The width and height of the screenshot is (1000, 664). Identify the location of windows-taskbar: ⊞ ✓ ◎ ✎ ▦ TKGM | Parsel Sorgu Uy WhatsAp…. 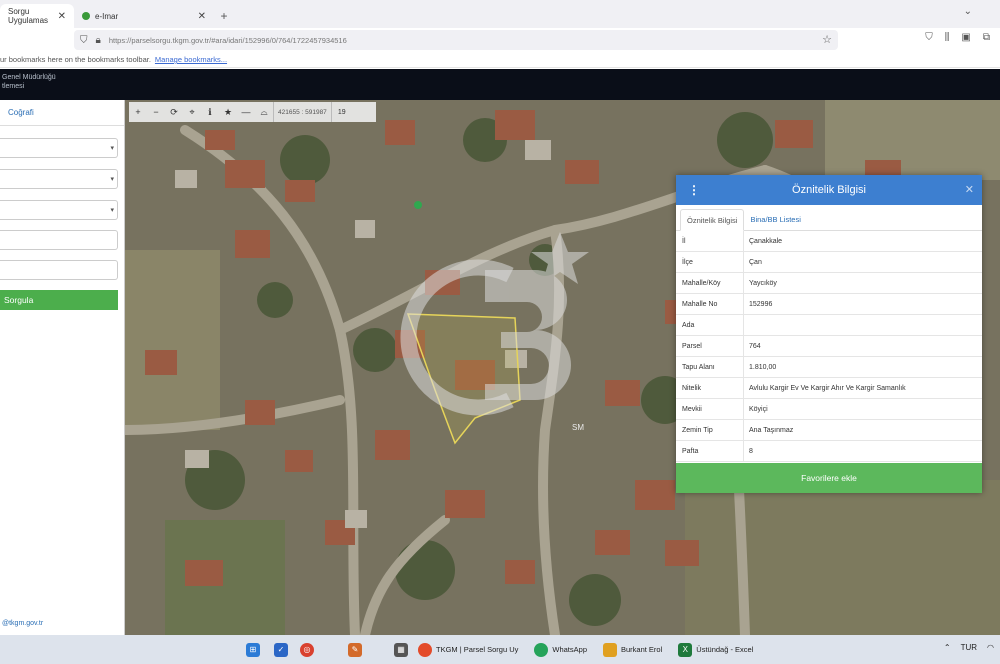
(500, 649).